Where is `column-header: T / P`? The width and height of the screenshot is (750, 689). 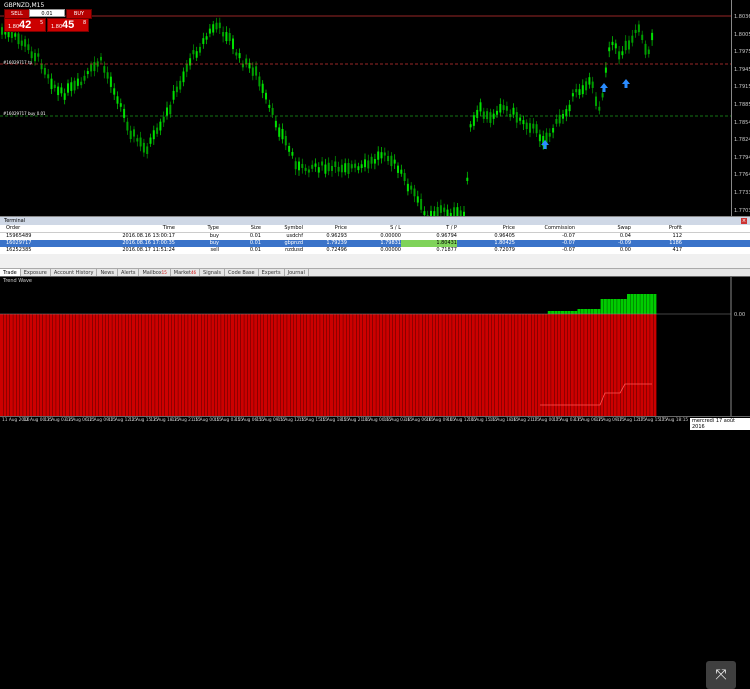
column-header: T / P is located at coordinates (429, 228).